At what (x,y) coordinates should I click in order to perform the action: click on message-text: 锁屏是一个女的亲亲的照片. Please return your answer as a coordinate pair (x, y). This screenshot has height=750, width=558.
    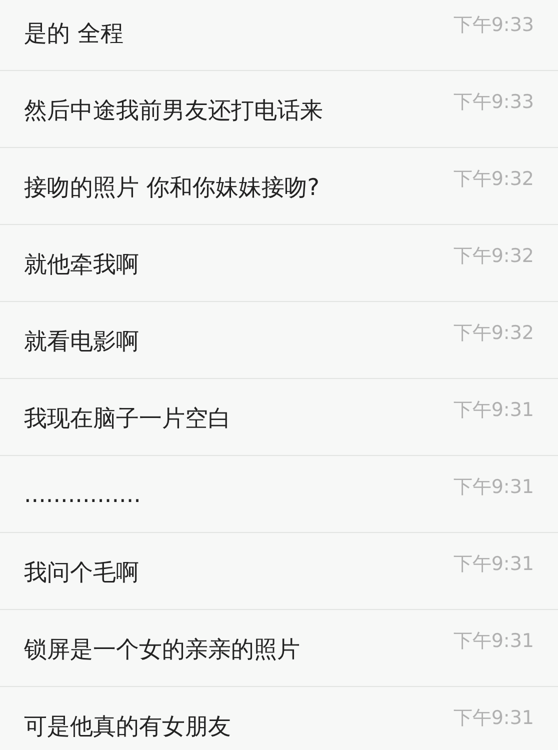
    Looking at the image, I should click on (162, 650).